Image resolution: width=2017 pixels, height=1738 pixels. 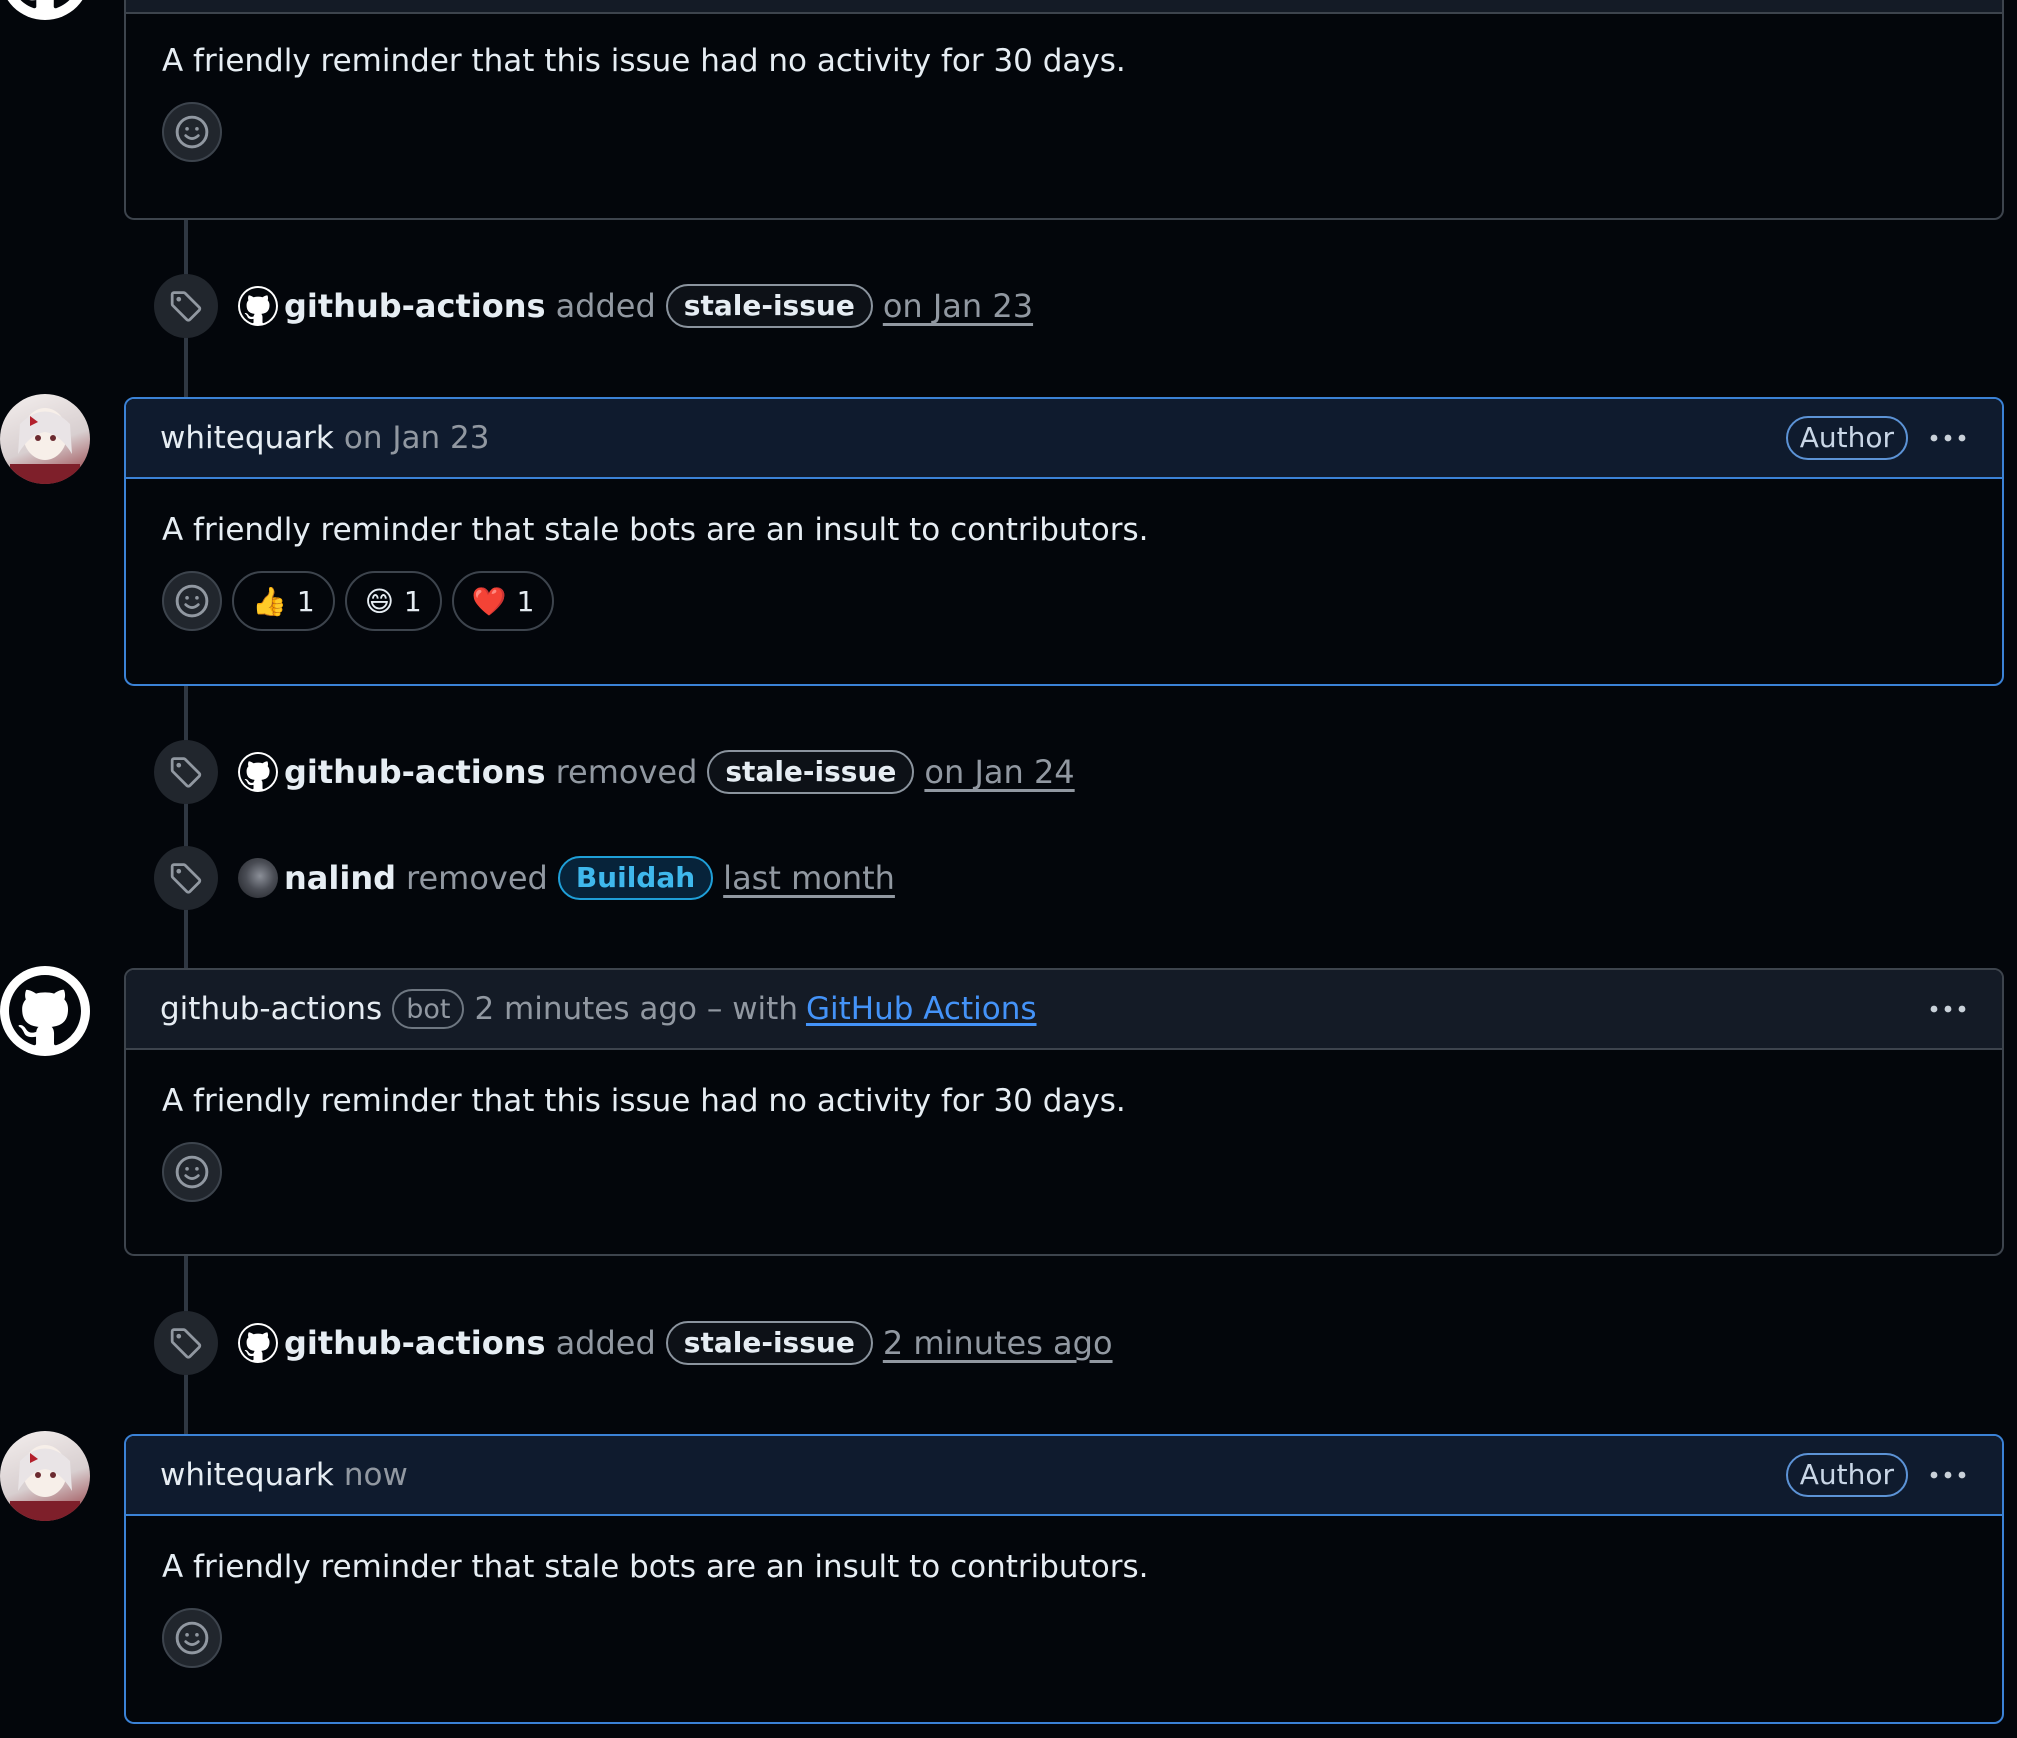 What do you see at coordinates (269, 601) in the screenshot?
I see `thumbs-up-icon: 👍` at bounding box center [269, 601].